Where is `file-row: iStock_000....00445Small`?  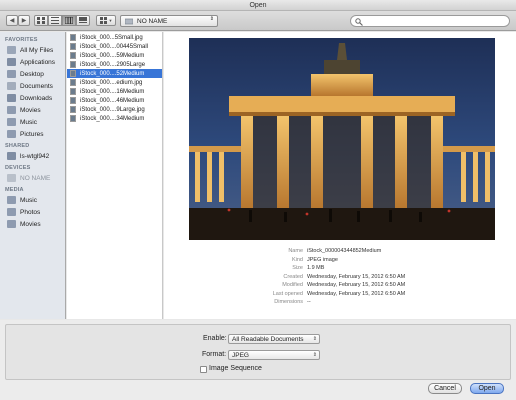 file-row: iStock_000....00445Small is located at coordinates (114, 46).